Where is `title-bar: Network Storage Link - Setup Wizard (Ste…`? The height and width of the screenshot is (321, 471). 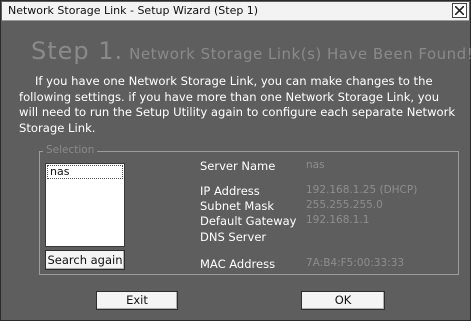 title-bar: Network Storage Link - Setup Wizard (Ste… is located at coordinates (235, 11).